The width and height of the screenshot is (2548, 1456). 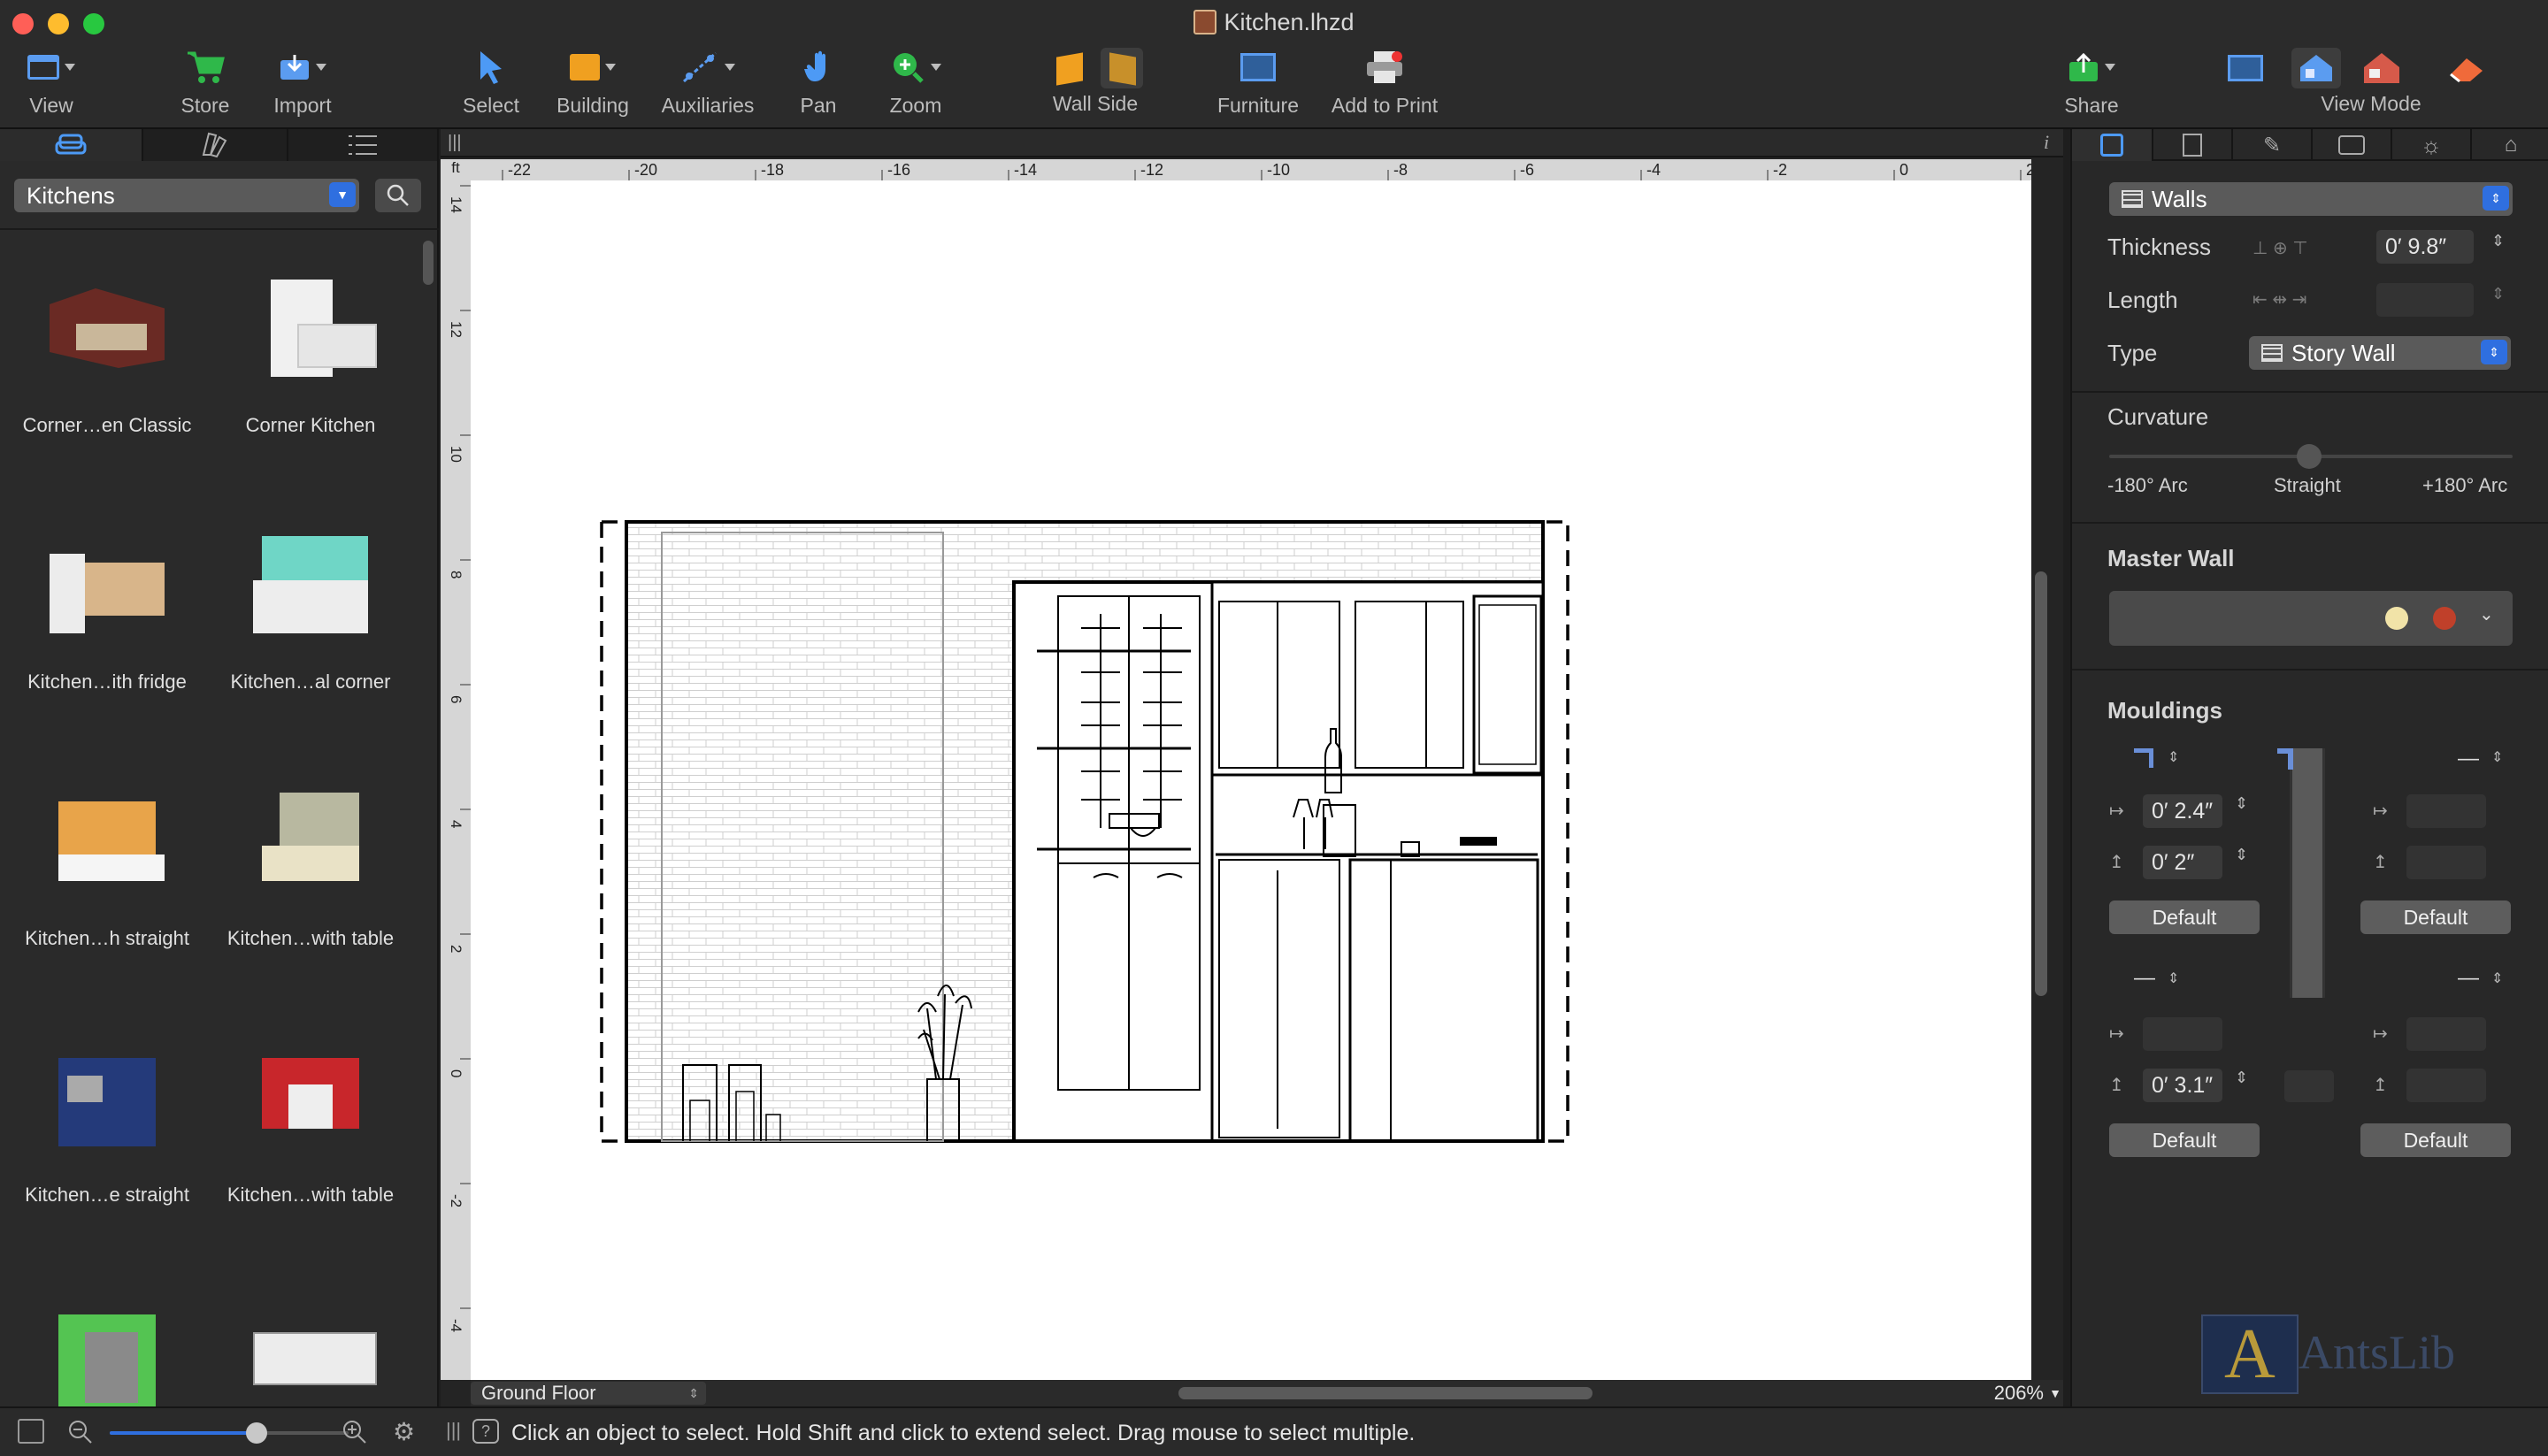 What do you see at coordinates (2380, 1034) in the screenshot?
I see `width-icon: ↦` at bounding box center [2380, 1034].